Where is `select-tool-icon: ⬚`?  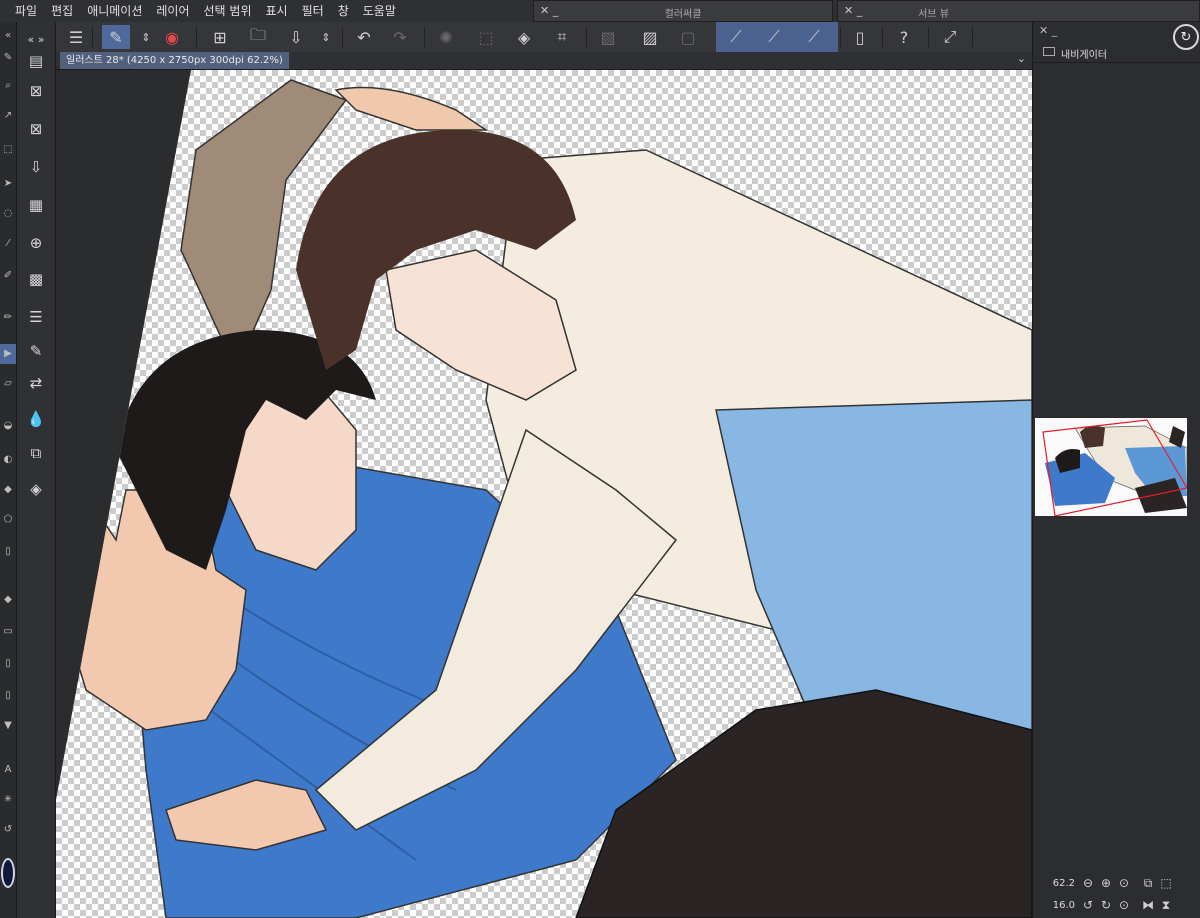 select-tool-icon: ⬚ is located at coordinates (8, 149).